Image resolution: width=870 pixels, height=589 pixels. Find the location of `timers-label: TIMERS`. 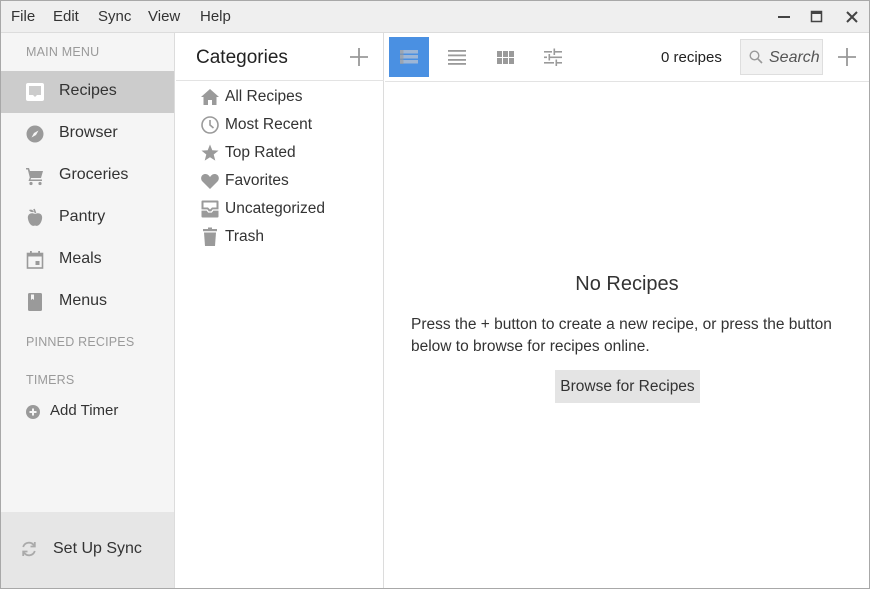

timers-label: TIMERS is located at coordinates (50, 380).